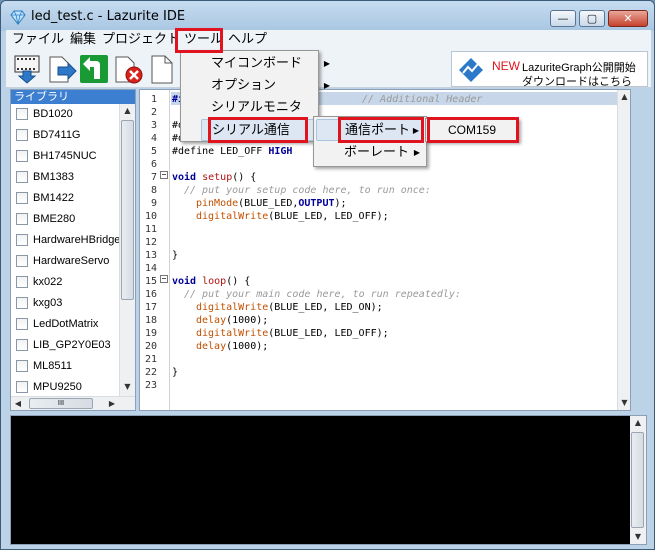 The image size is (655, 550). I want to click on library-item: BD1020, so click(44, 114).